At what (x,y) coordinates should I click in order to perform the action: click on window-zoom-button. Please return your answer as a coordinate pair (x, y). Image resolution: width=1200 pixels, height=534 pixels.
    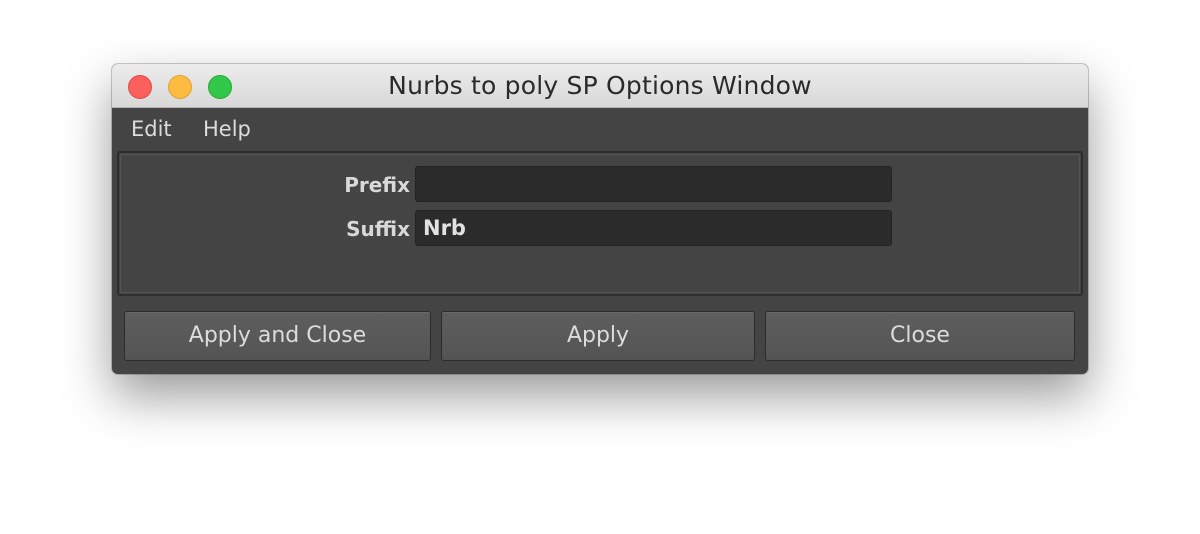
    Looking at the image, I should click on (220, 87).